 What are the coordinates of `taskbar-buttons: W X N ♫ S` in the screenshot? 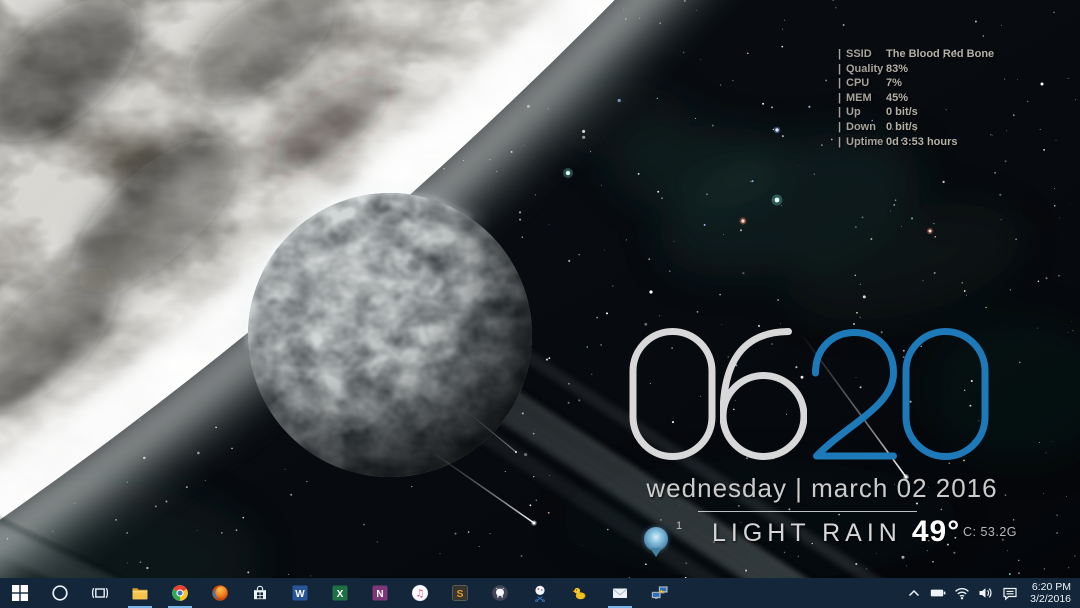 It's located at (340, 593).